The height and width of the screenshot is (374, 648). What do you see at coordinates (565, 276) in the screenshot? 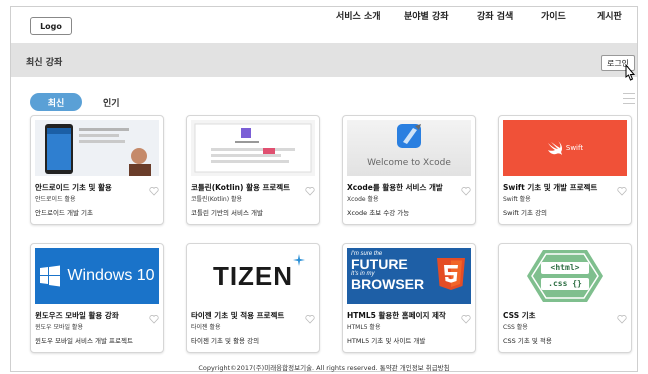
I see `course-thumbnail: <html> .css {}` at bounding box center [565, 276].